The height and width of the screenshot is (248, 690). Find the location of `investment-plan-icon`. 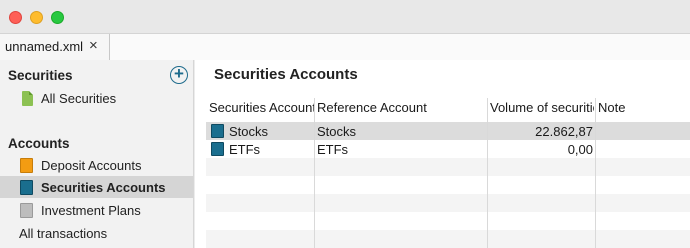

investment-plan-icon is located at coordinates (26, 210).